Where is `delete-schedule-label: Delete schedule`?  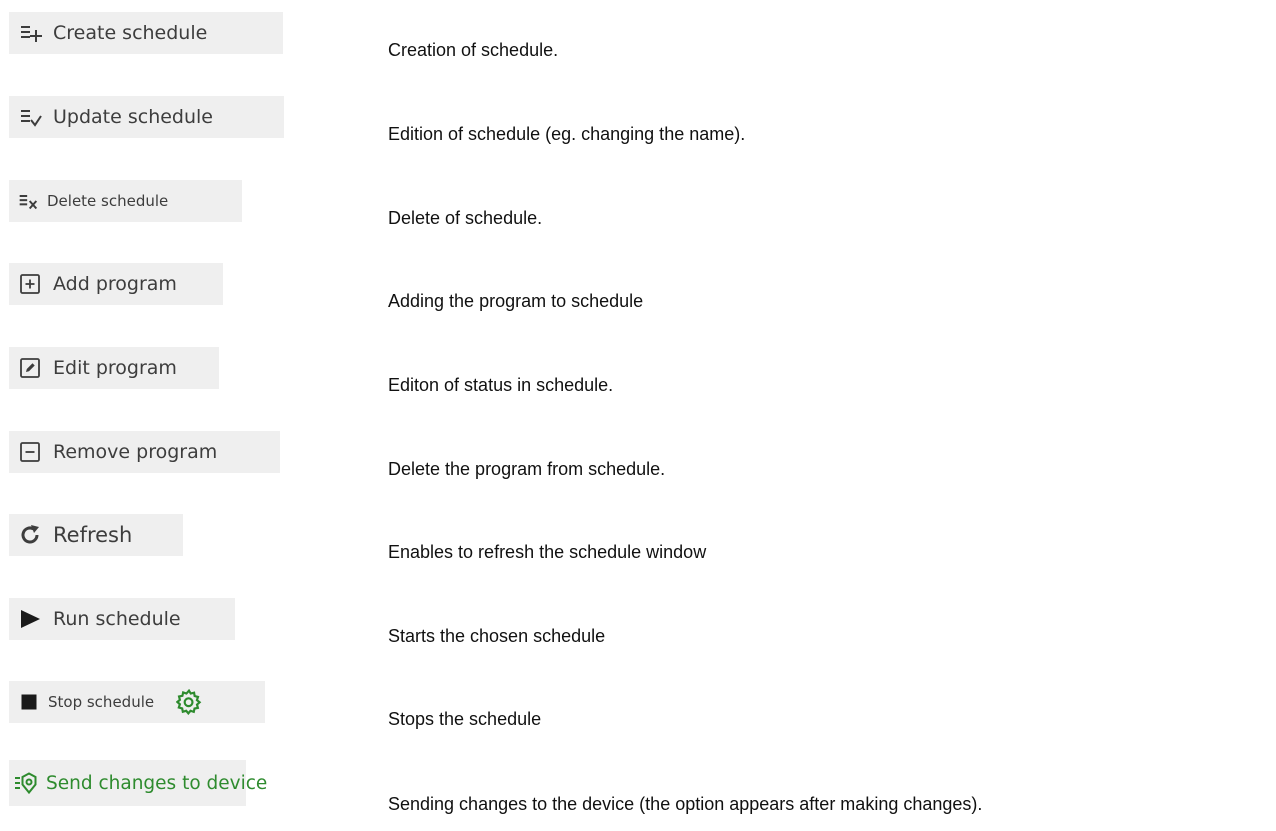 delete-schedule-label: Delete schedule is located at coordinates (108, 201).